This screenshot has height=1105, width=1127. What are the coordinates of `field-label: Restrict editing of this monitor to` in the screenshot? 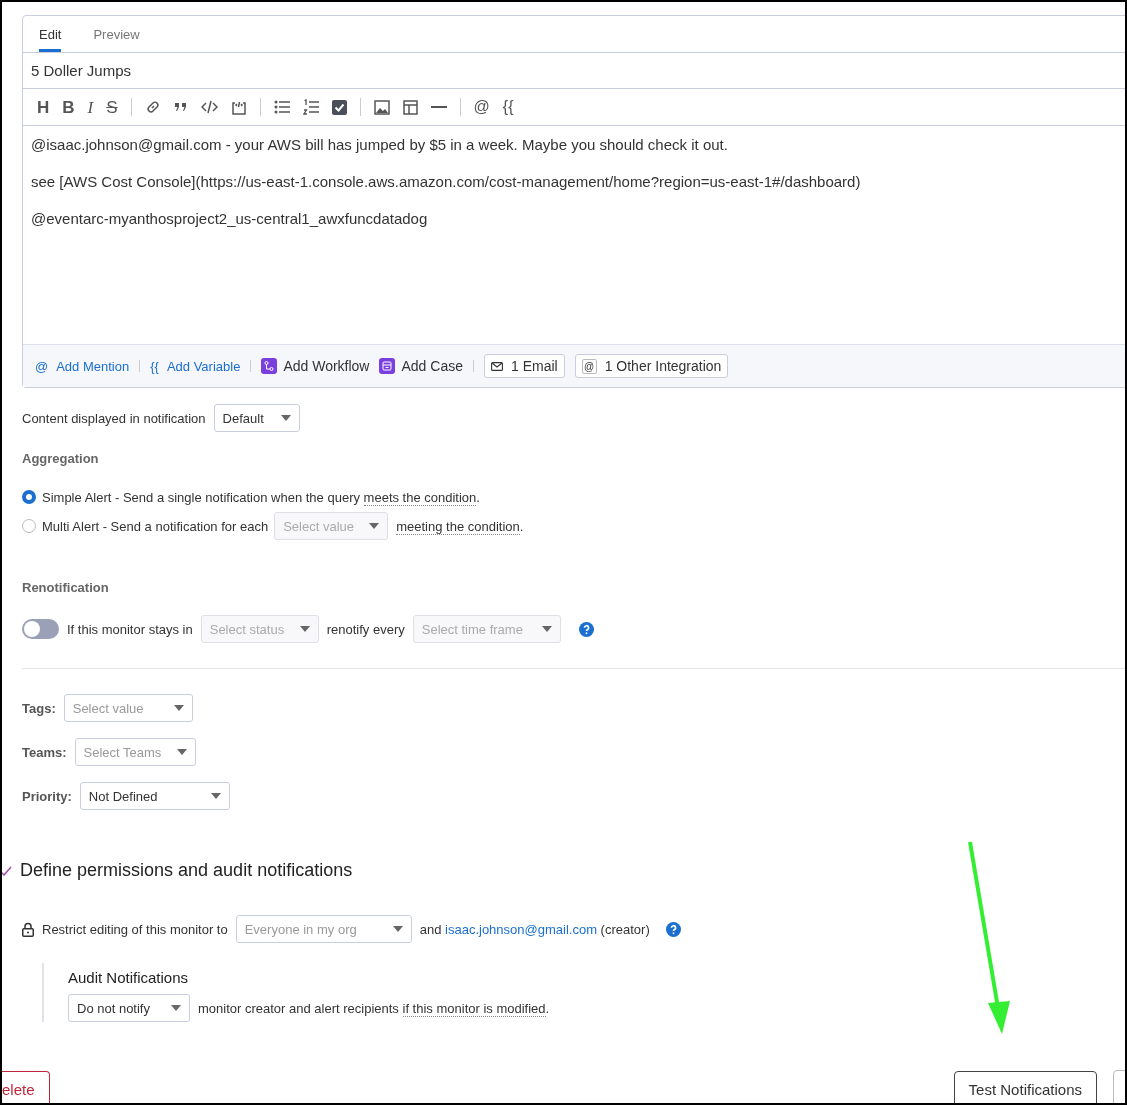 It's located at (135, 929).